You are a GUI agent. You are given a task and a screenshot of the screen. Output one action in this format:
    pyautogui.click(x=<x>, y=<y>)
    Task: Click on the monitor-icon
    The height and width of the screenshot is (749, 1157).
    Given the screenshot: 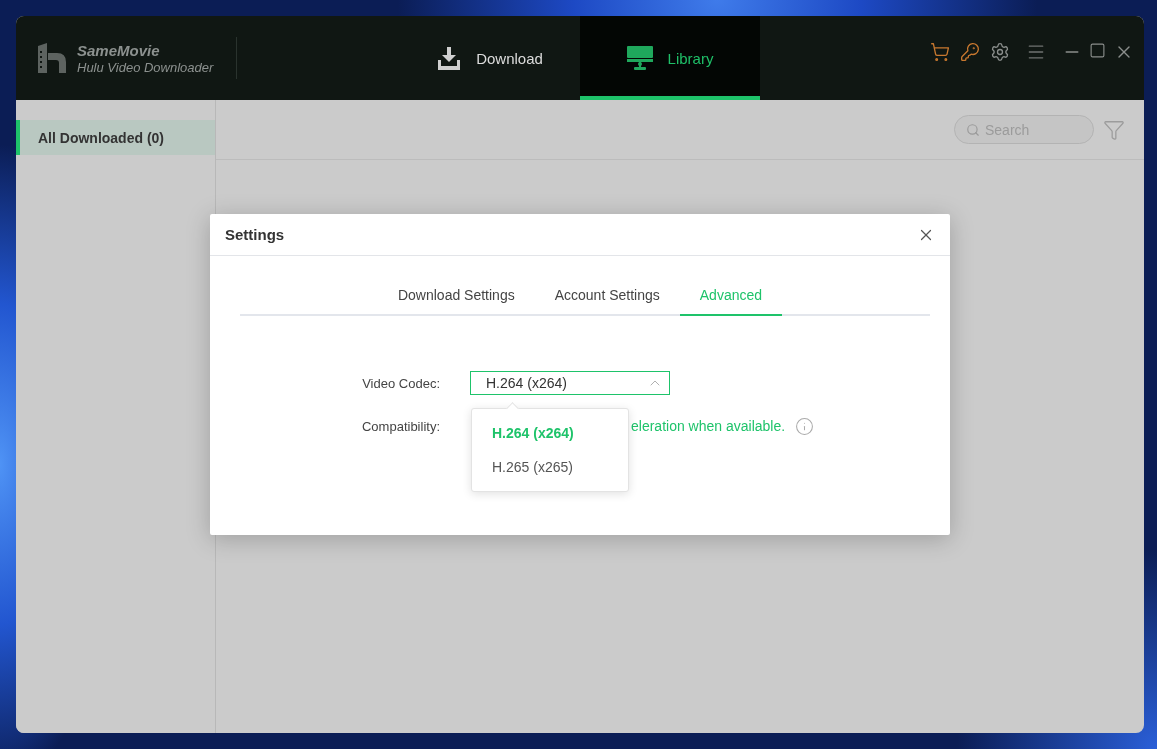 What is the action you would take?
    pyautogui.click(x=639, y=58)
    